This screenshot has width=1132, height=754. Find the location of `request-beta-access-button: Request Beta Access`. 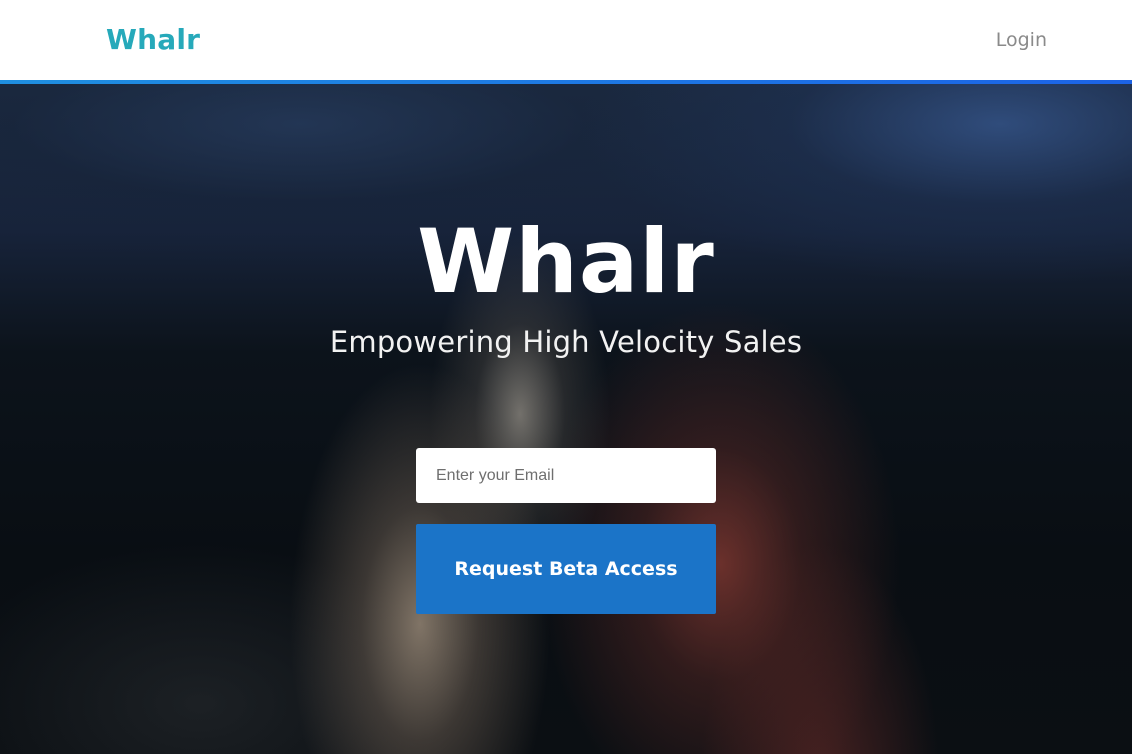

request-beta-access-button: Request Beta Access is located at coordinates (566, 569).